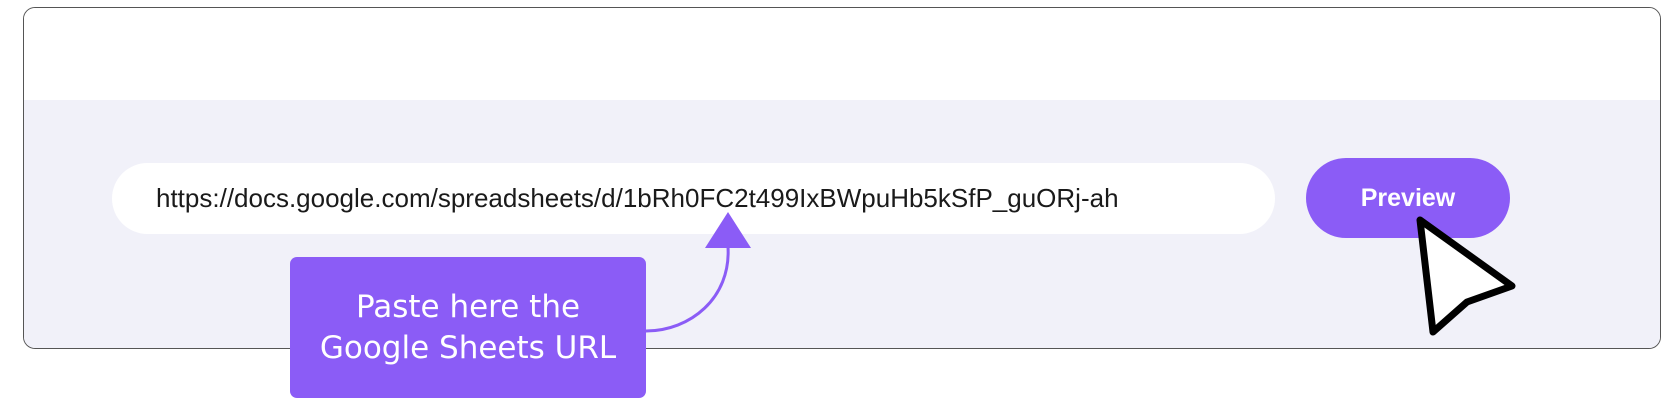 This screenshot has height=405, width=1678. I want to click on callout-line-2: Google Sheets URL, so click(468, 347).